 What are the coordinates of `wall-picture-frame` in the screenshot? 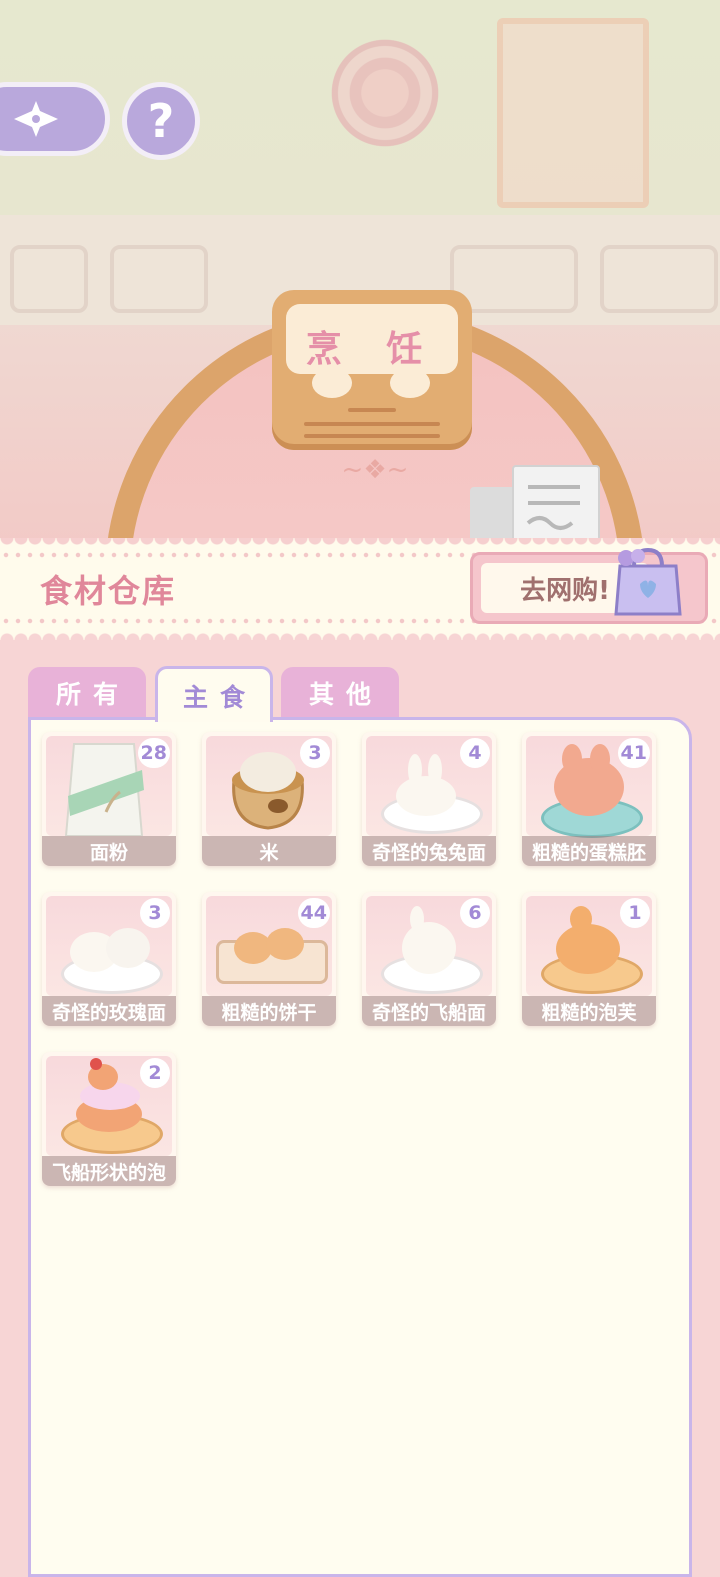 It's located at (573, 113).